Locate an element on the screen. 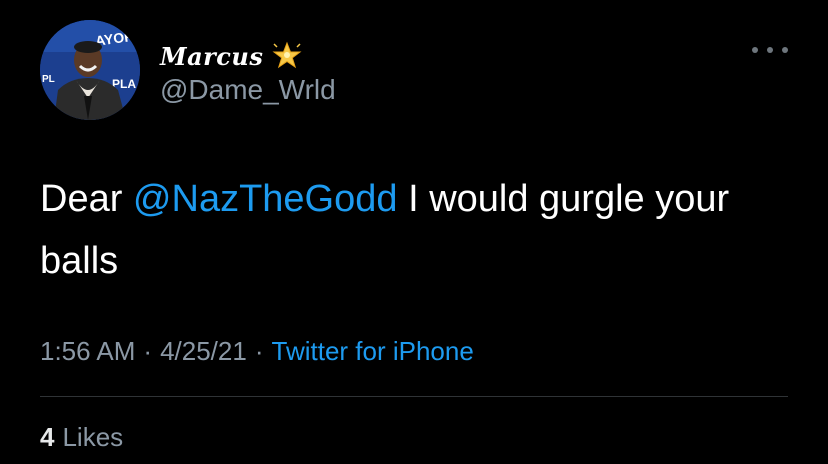  avatar-image: AYOFFS PLA PL is located at coordinates (90, 70).